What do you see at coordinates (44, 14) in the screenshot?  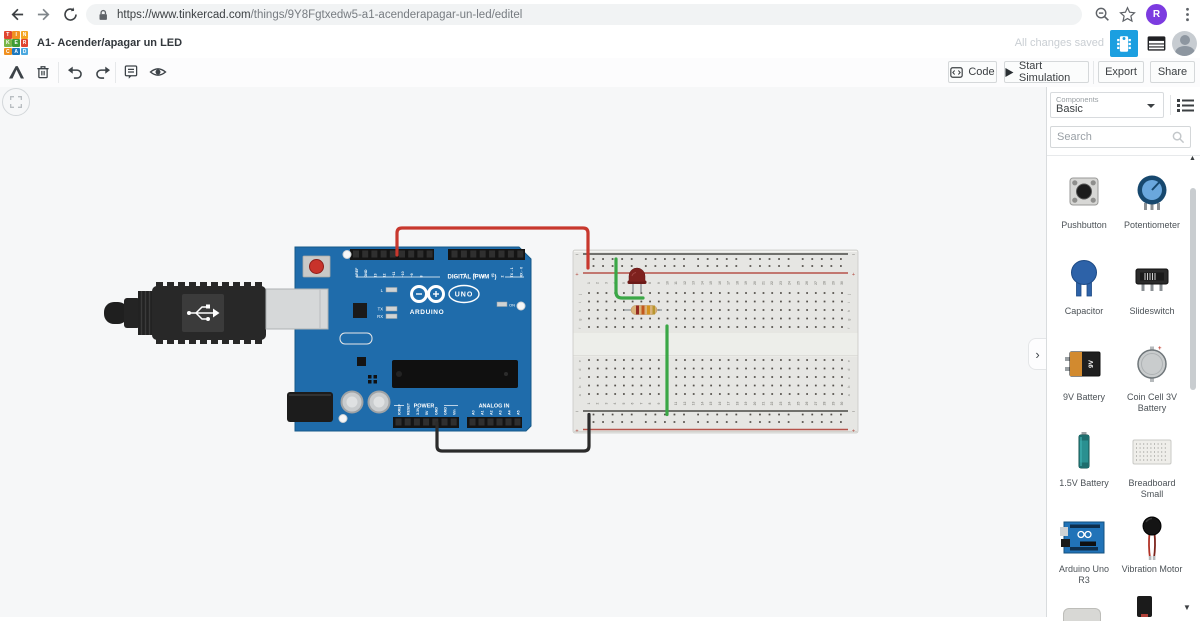 I see `forward-icon` at bounding box center [44, 14].